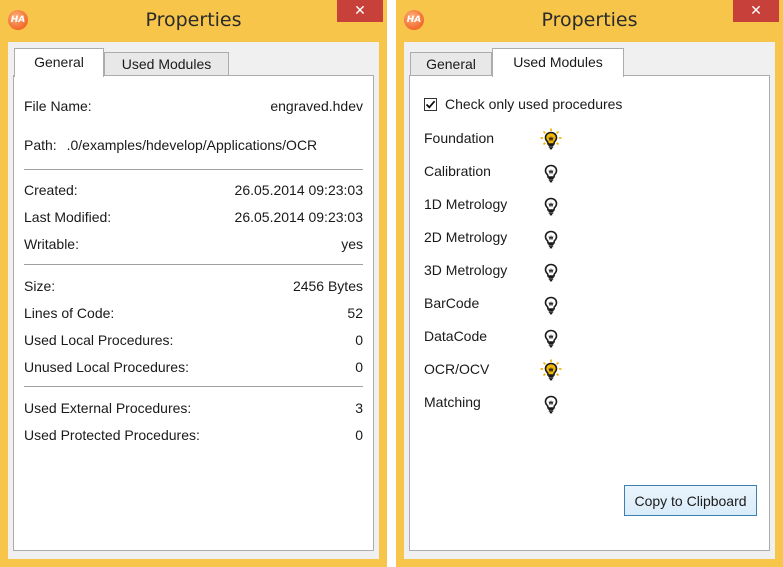  Describe the element at coordinates (51, 244) in the screenshot. I see `writable-label: Writable:` at that location.